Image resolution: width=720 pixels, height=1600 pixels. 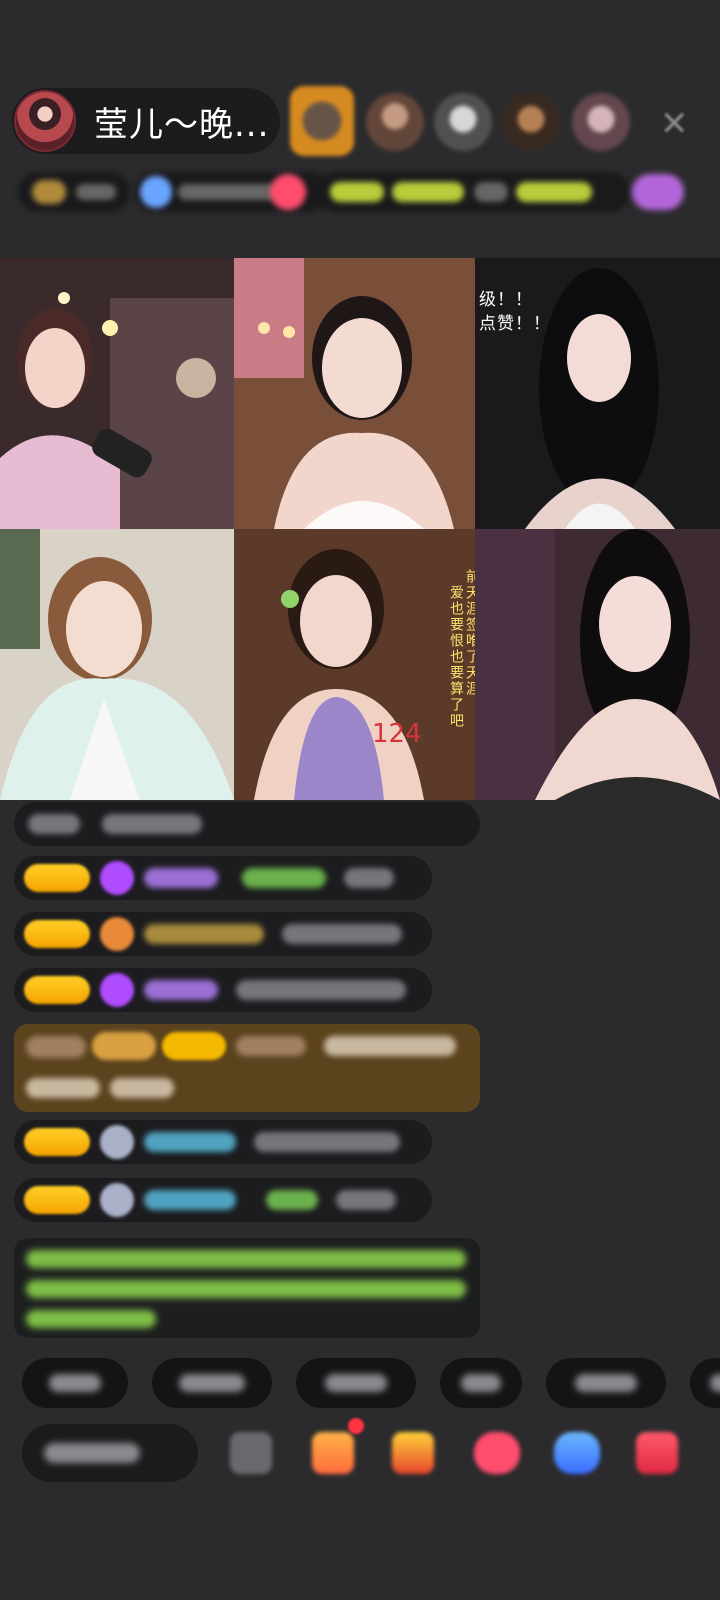 I want to click on chat-input-button, so click(x=110, y=1453).